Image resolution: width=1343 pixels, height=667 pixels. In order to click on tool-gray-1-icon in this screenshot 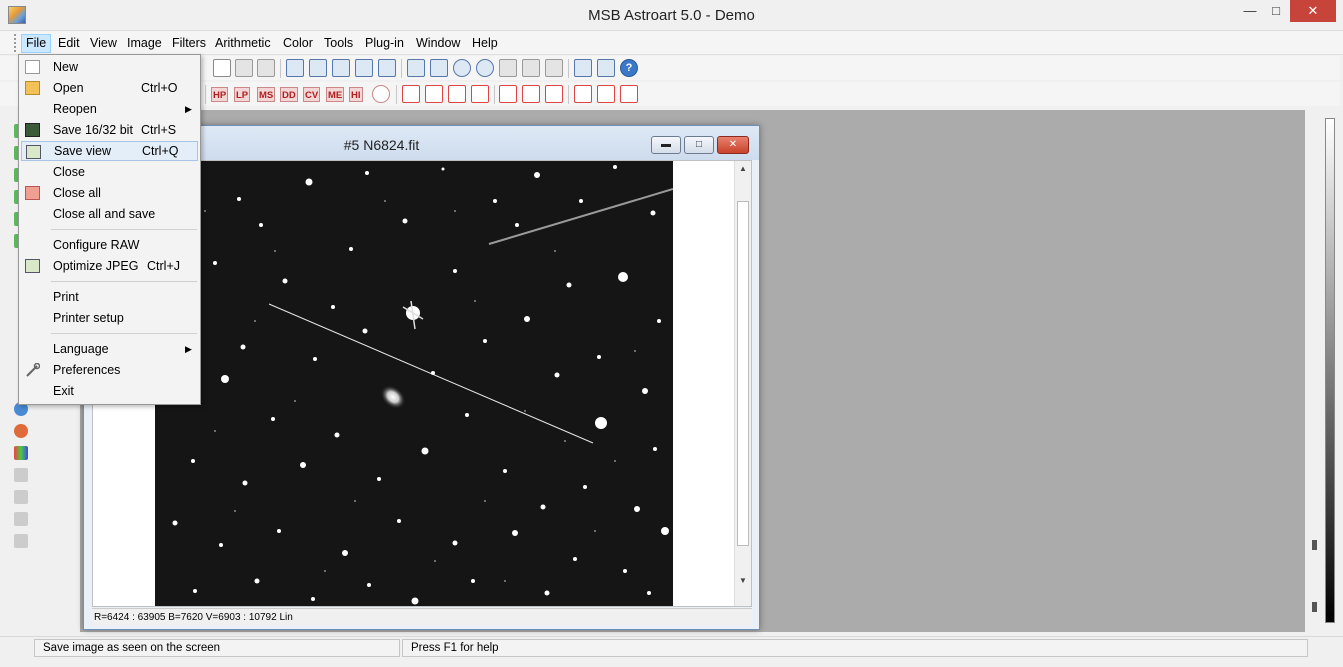, I will do `click(21, 475)`.